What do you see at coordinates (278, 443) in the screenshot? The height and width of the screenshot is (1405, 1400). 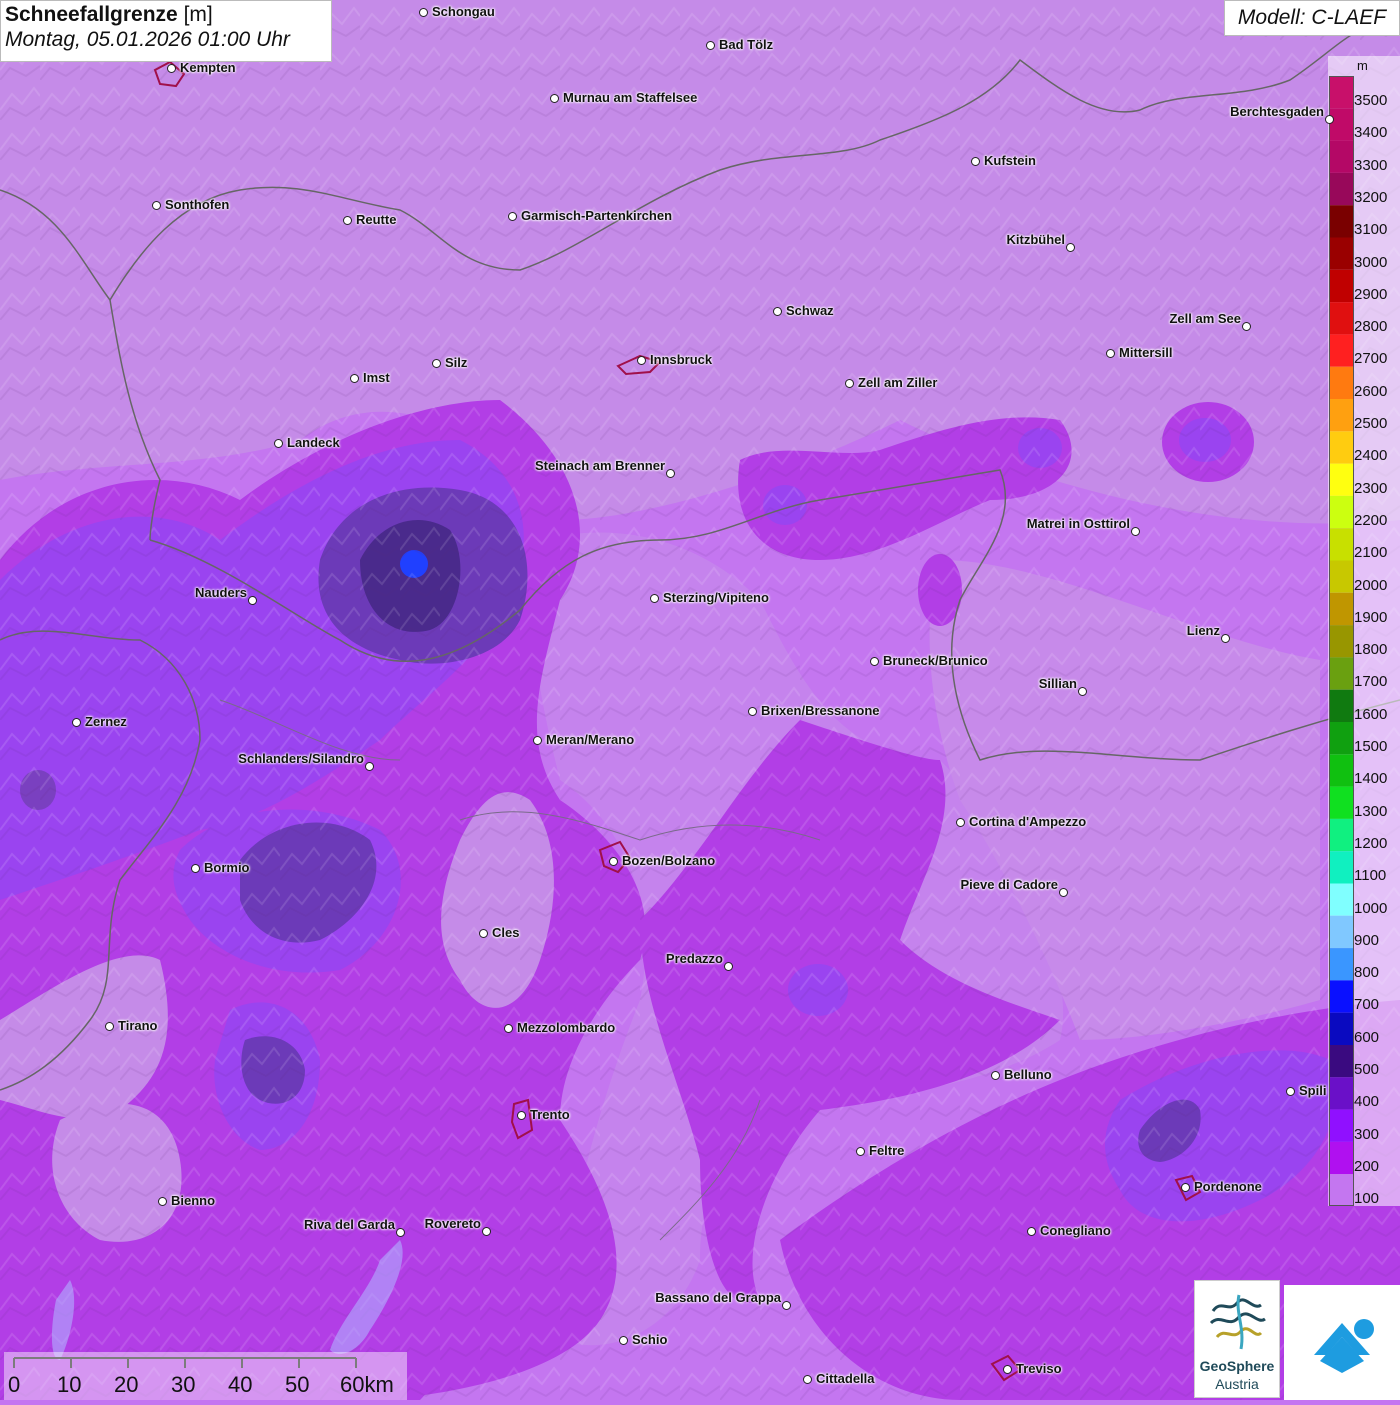 I see `place-marker-landeck` at bounding box center [278, 443].